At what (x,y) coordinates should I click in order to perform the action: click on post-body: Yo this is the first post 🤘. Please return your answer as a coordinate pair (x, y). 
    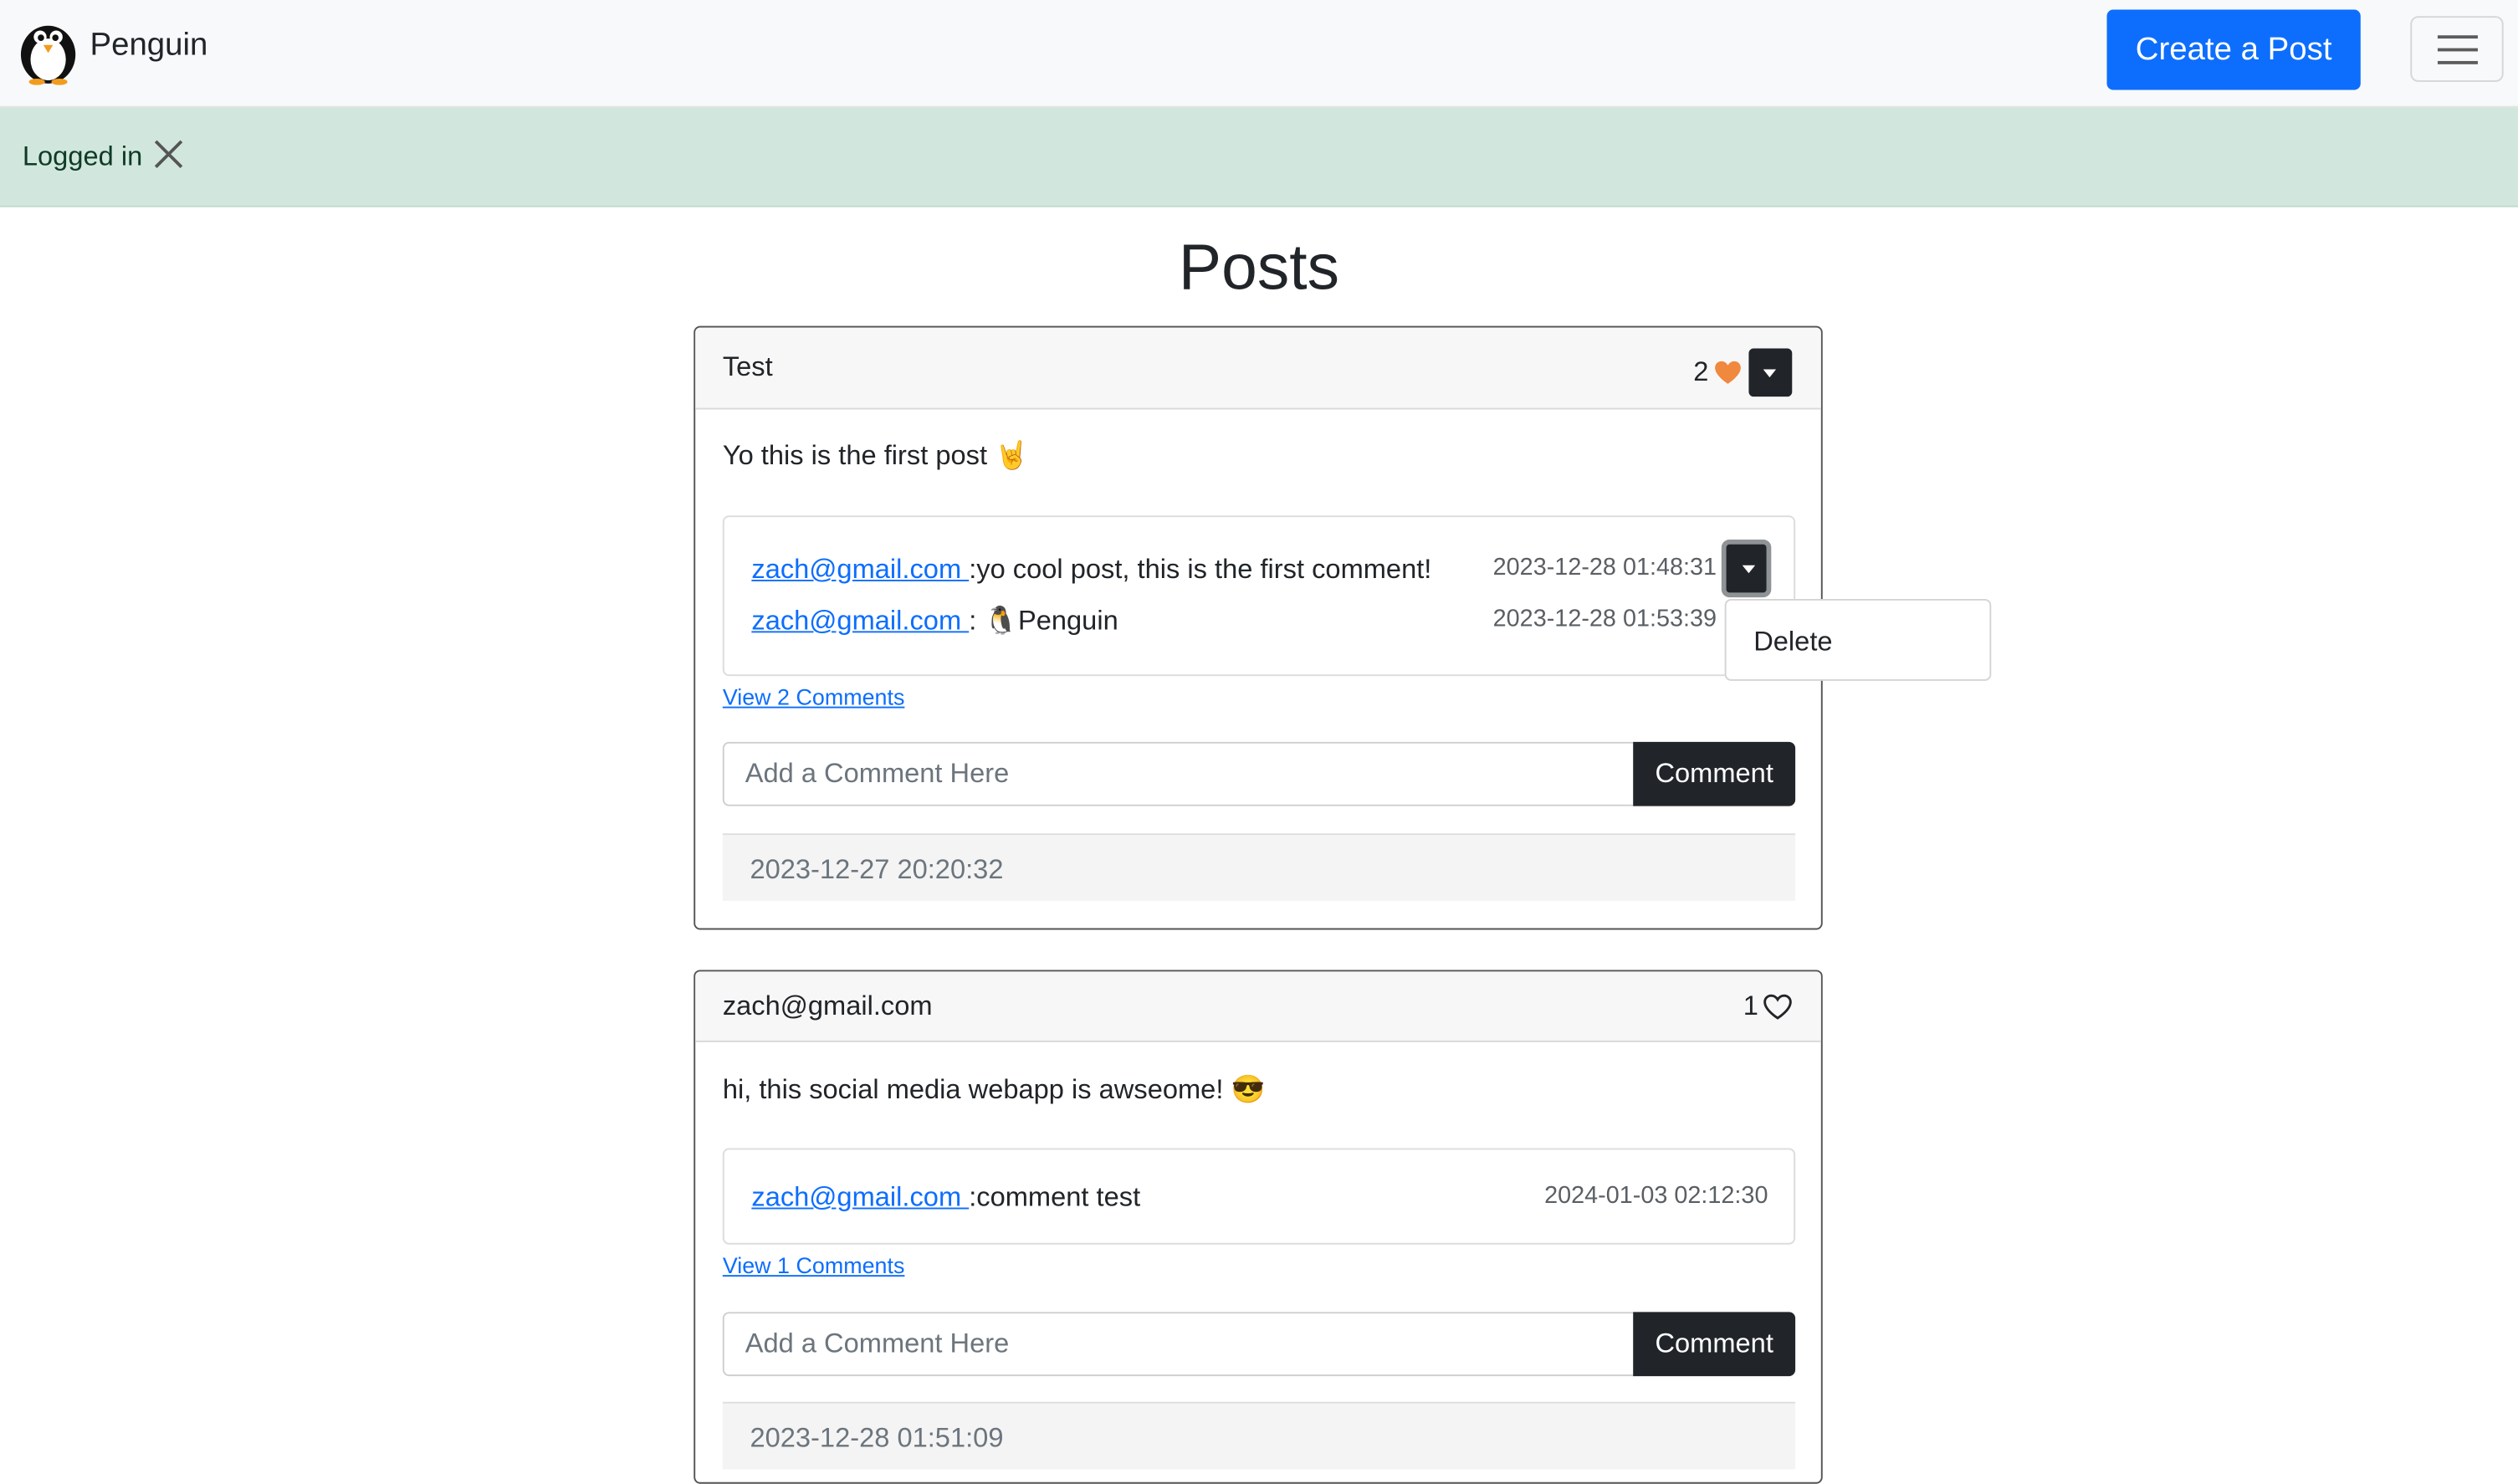
    Looking at the image, I should click on (875, 455).